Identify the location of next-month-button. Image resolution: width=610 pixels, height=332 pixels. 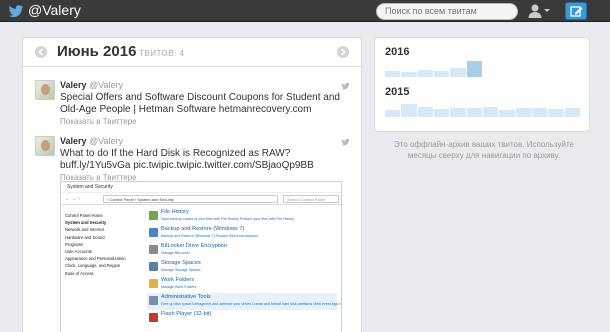
(343, 52).